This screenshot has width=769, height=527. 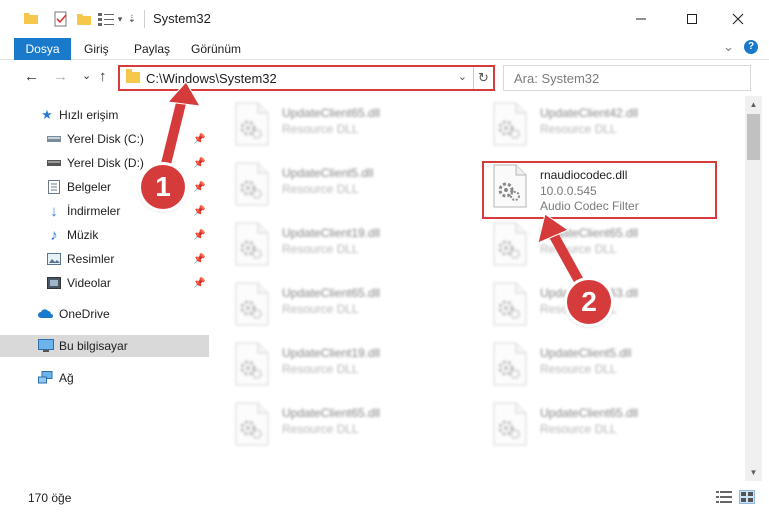 I want to click on chevron-down-icon: ▾, so click(x=120, y=19).